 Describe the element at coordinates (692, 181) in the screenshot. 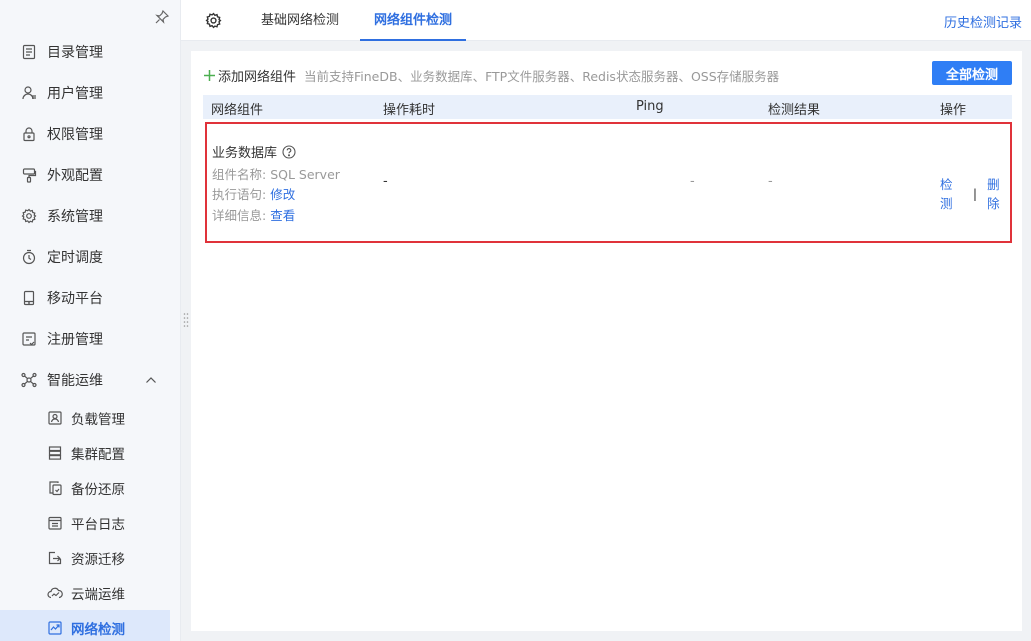

I see `ping-cell: -` at that location.